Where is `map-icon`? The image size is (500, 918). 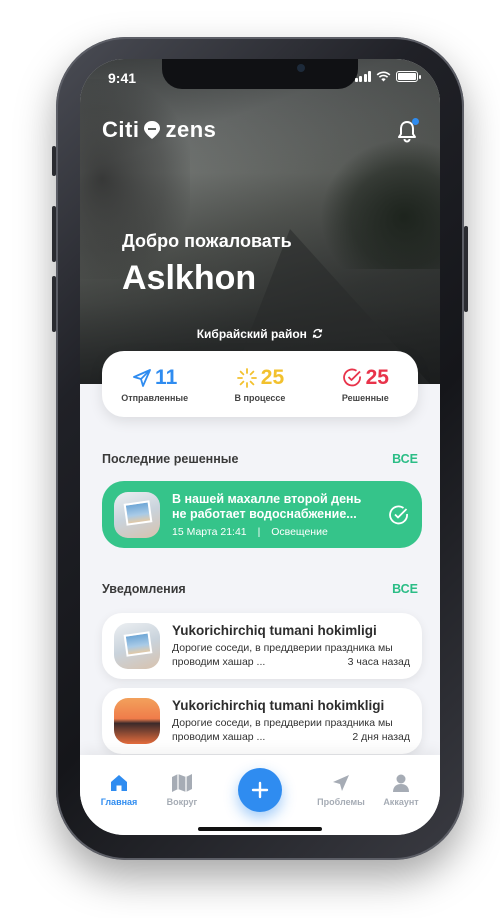 map-icon is located at coordinates (182, 783).